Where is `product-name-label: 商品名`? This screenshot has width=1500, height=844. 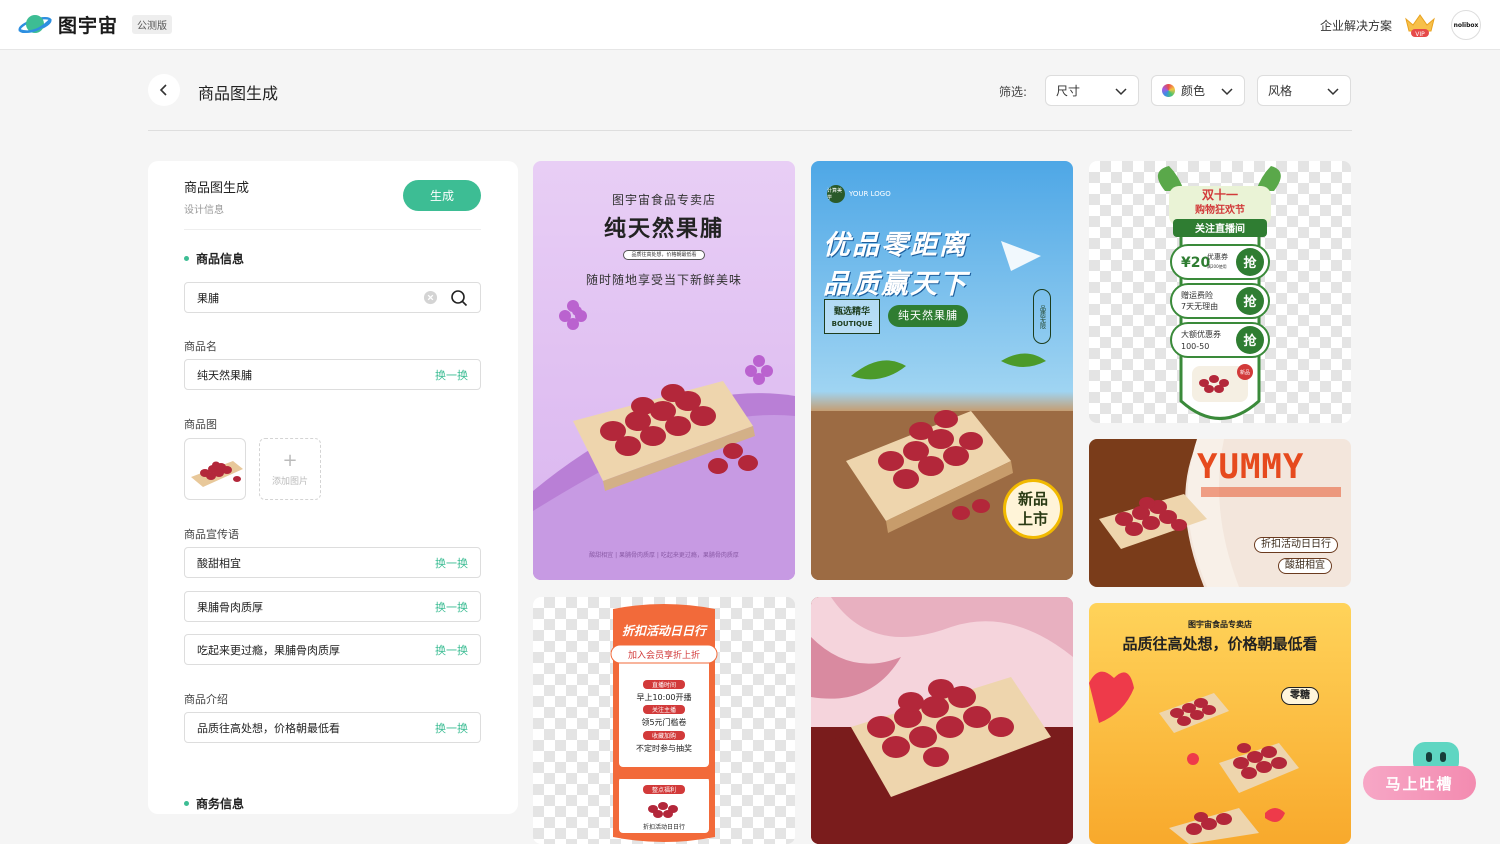
product-name-label: 商品名 is located at coordinates (200, 346).